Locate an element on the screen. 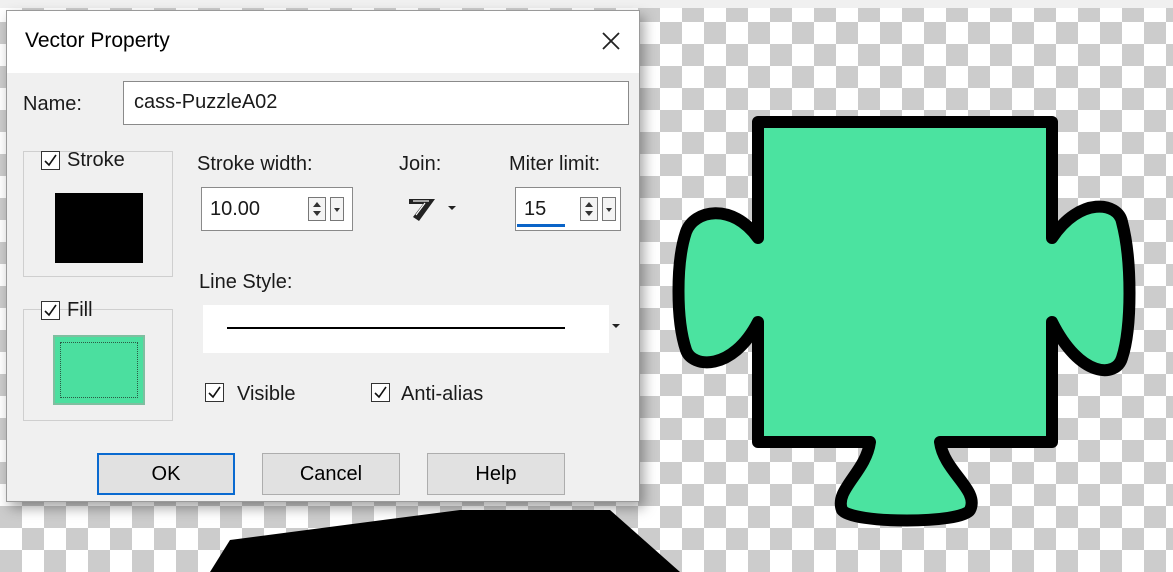 This screenshot has width=1173, height=572. join-style-button is located at coordinates (433, 208).